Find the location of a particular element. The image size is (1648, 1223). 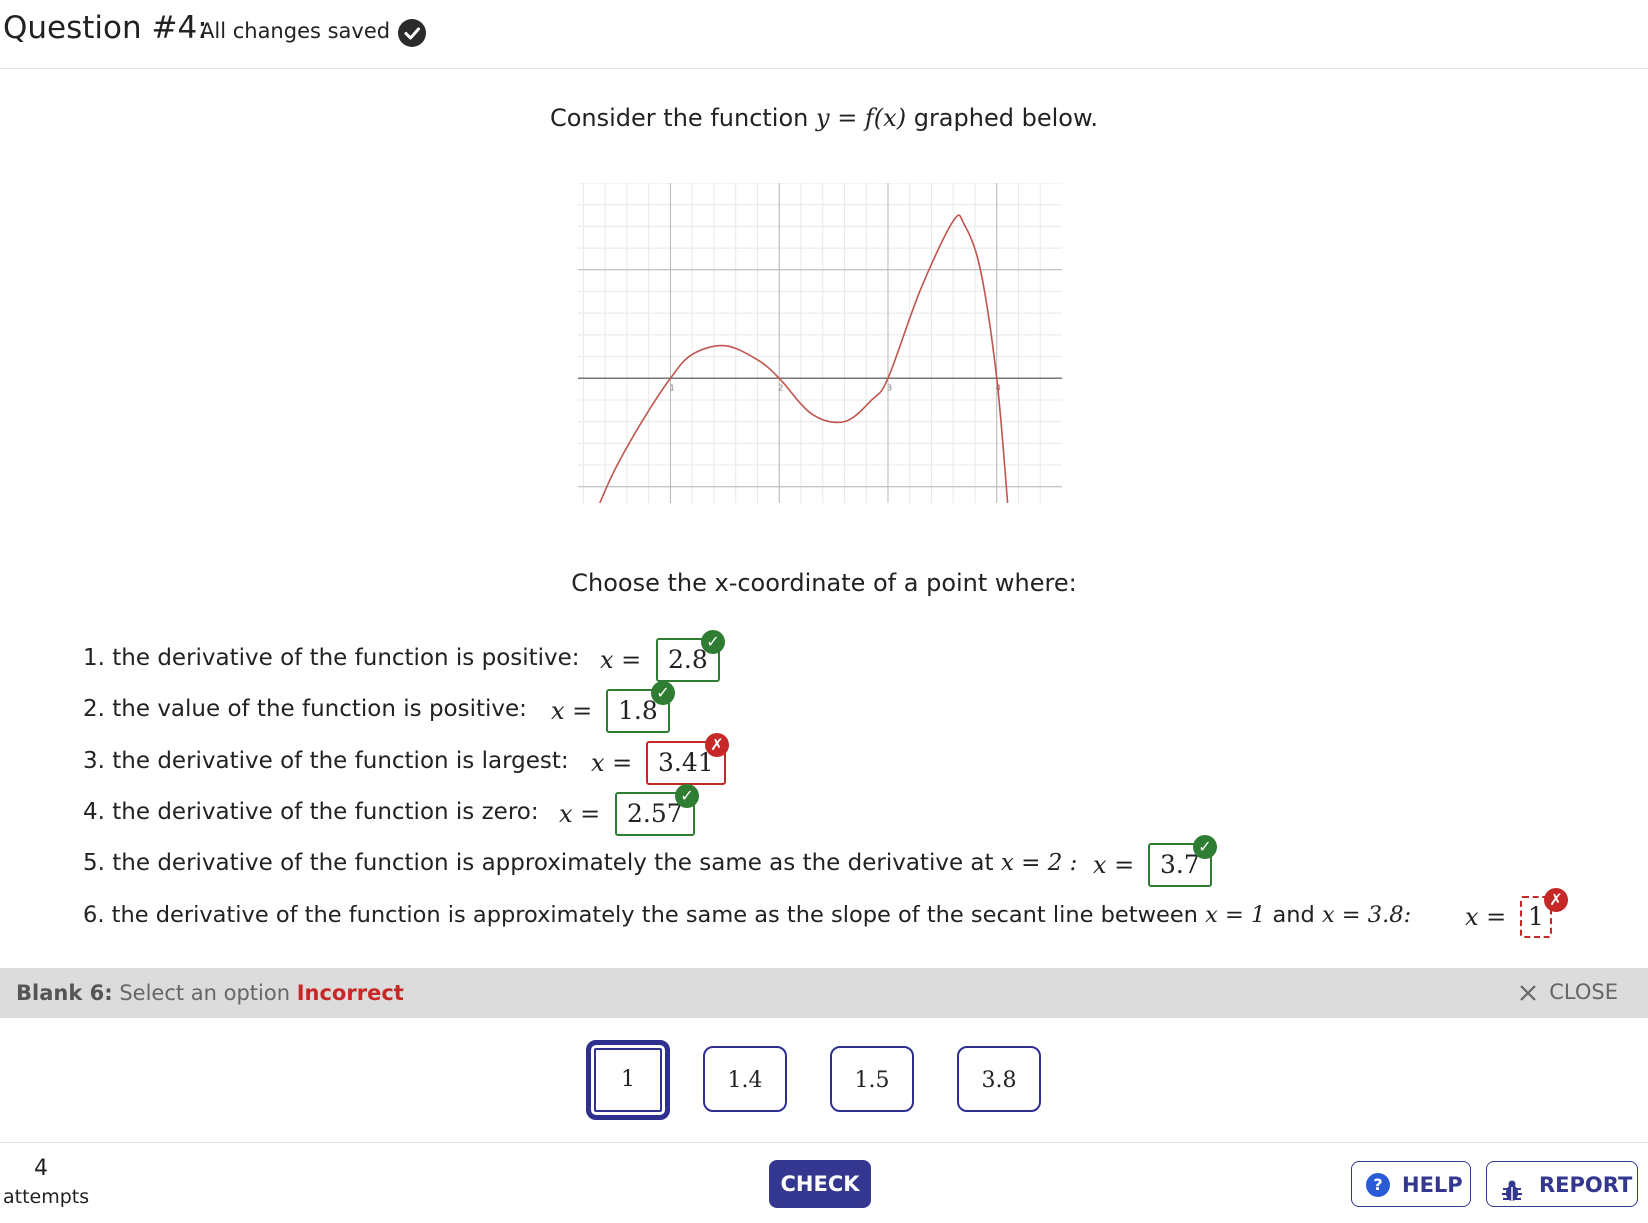

save-status: All changes saved is located at coordinates (295, 31).